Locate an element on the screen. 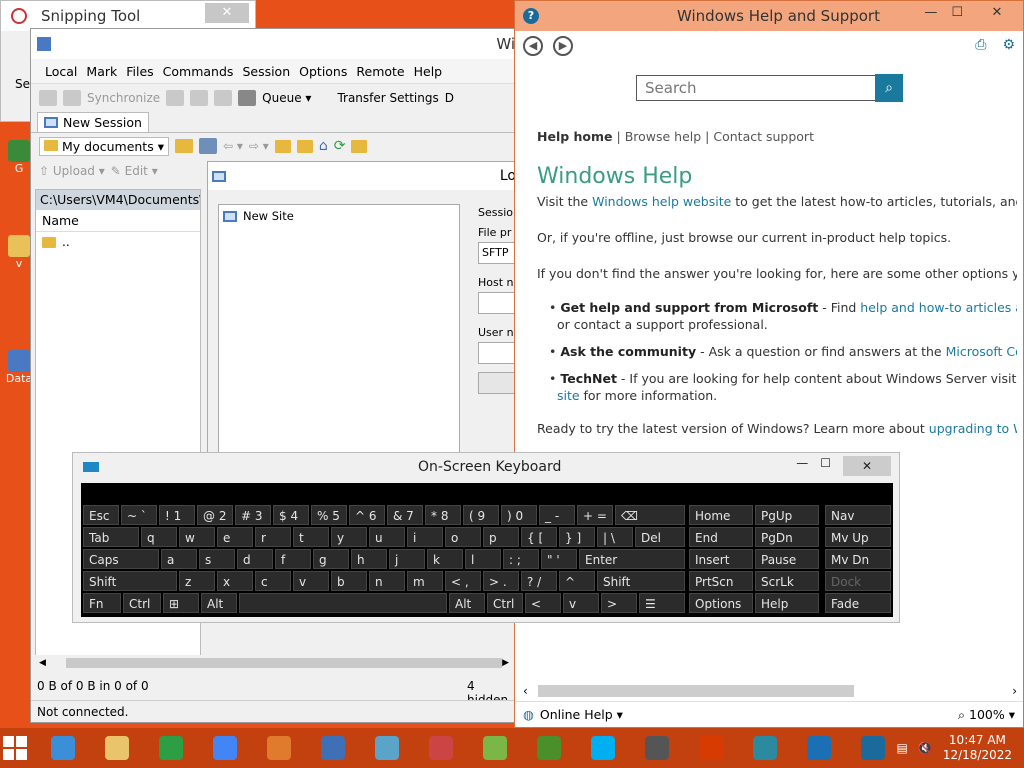  contact-support-link: Contact support is located at coordinates (763, 136).